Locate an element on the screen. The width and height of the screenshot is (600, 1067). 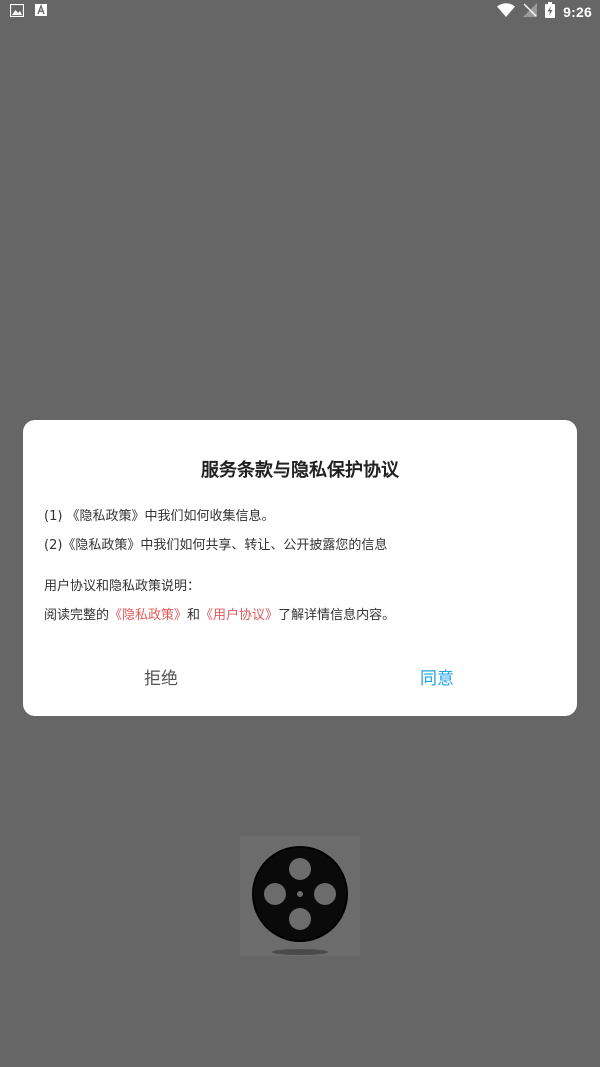
privacy-policy-link: 《隐私政策》 is located at coordinates (148, 615).